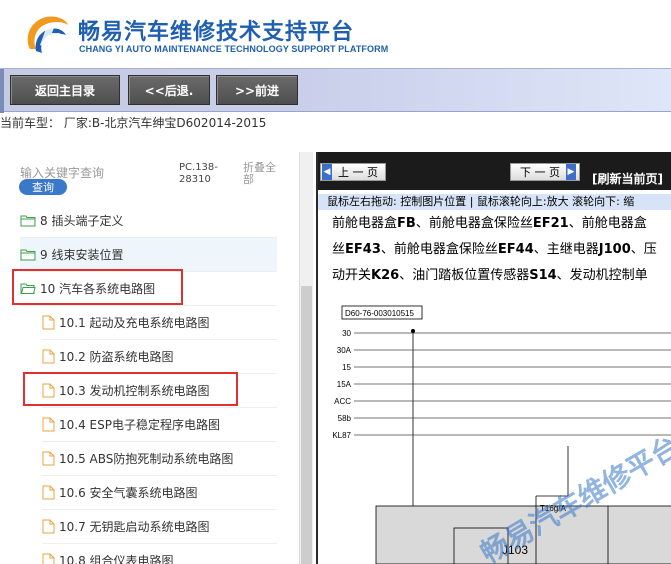 The image size is (671, 564). I want to click on tree-item: 10.4 ESP电子稳定程序电路图, so click(159, 425).